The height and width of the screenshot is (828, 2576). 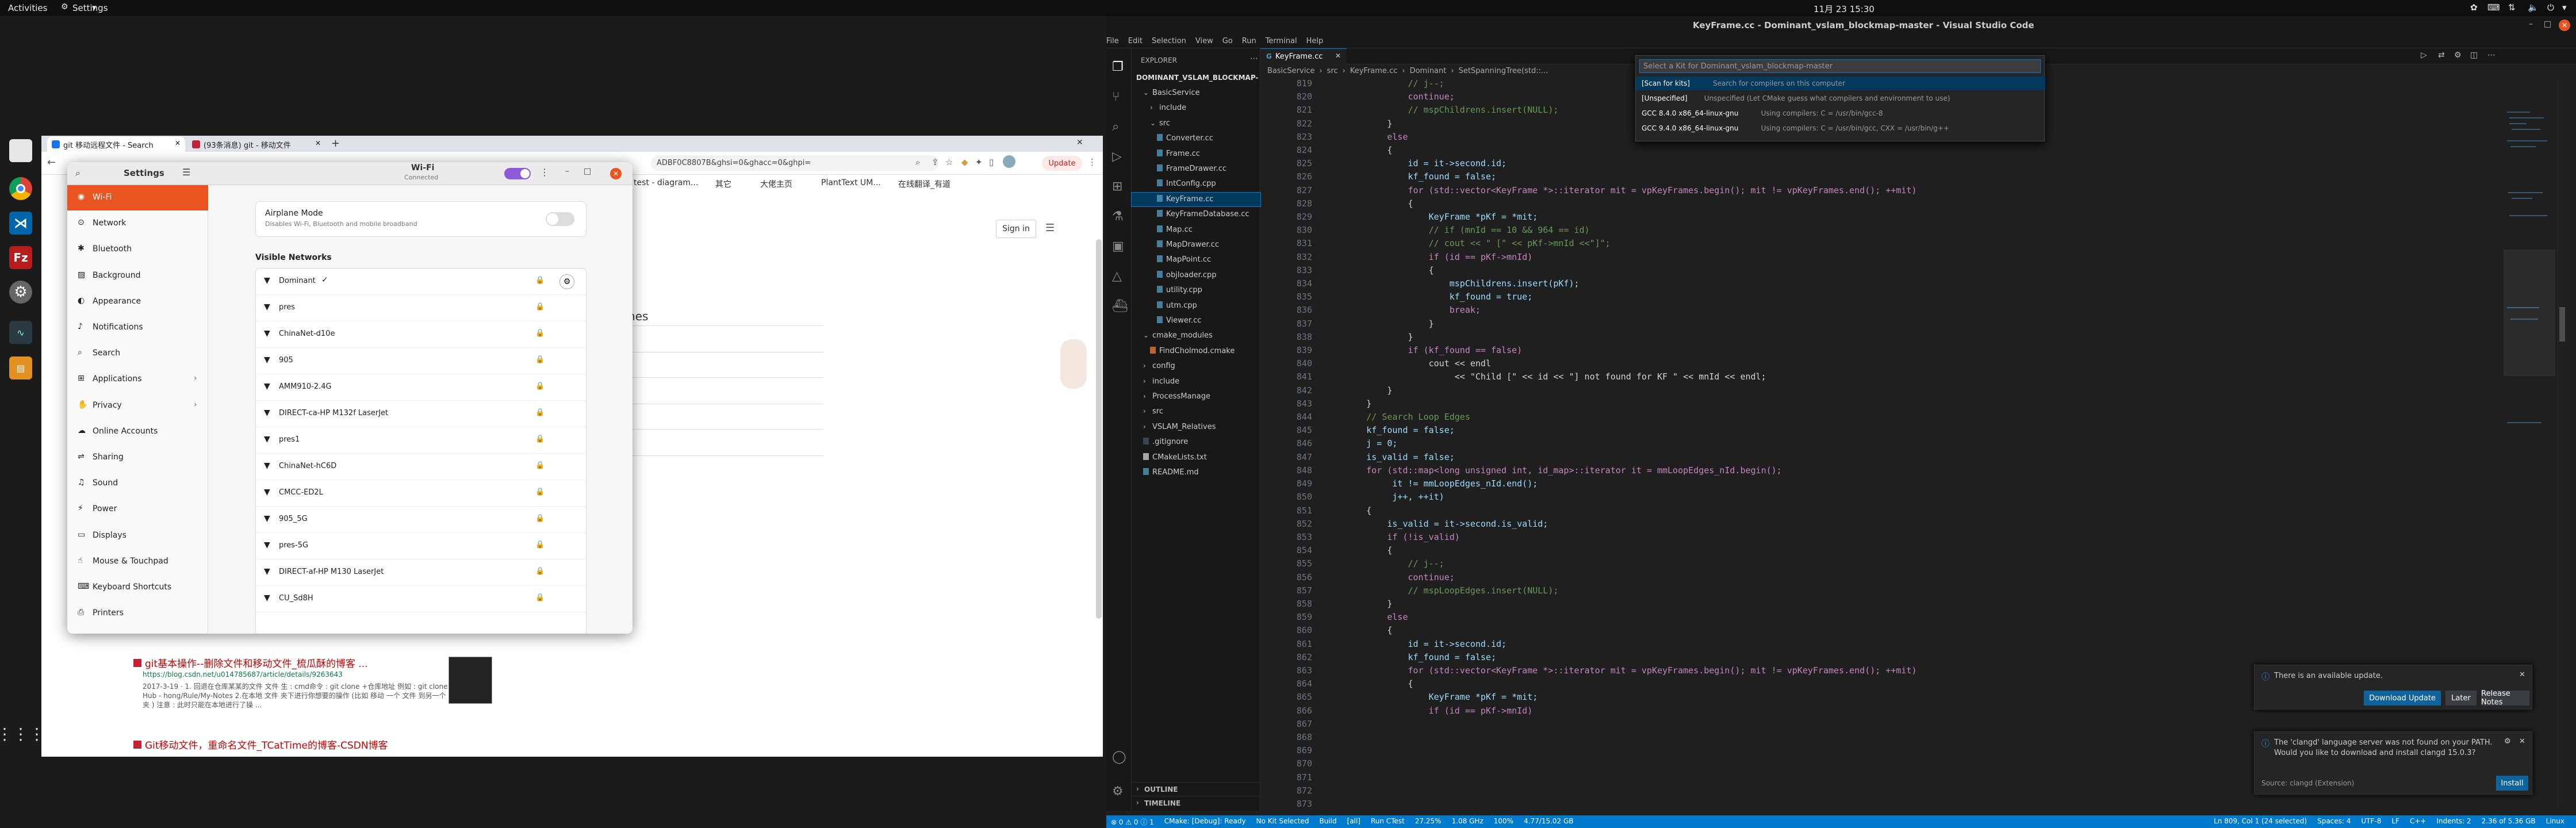 What do you see at coordinates (2493, 7) in the screenshot?
I see `keyboard-layout-indicator: ⌨` at bounding box center [2493, 7].